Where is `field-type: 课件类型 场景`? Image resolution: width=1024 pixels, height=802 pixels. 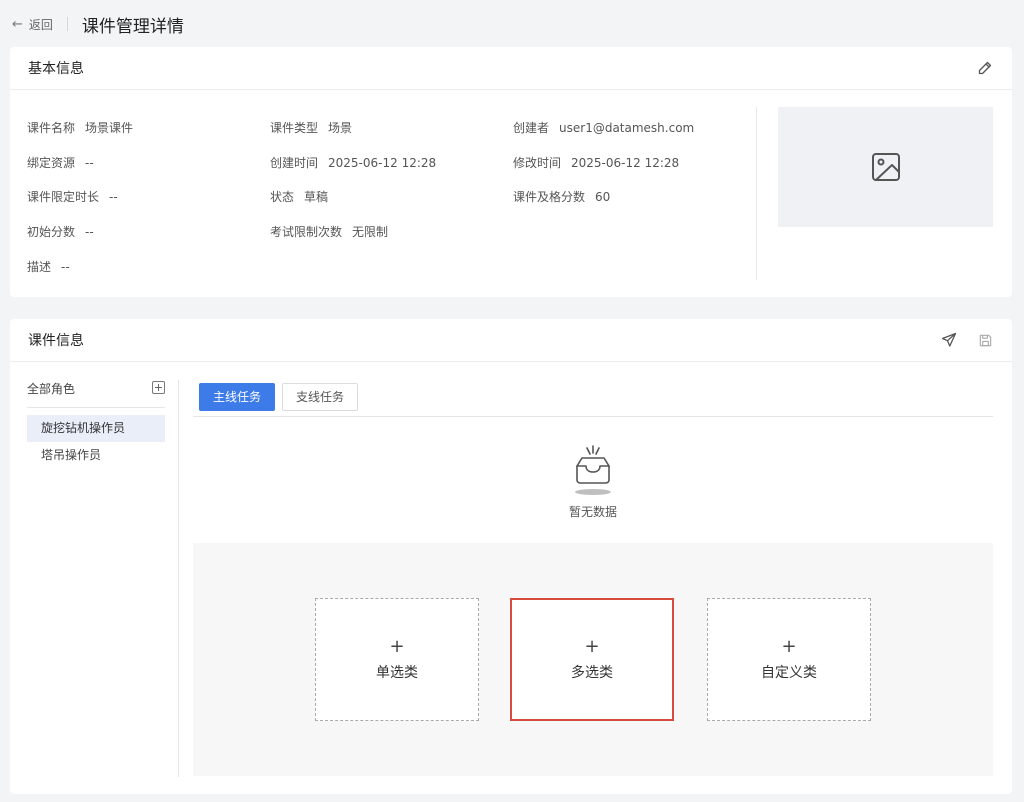 field-type: 课件类型 场景 is located at coordinates (311, 128).